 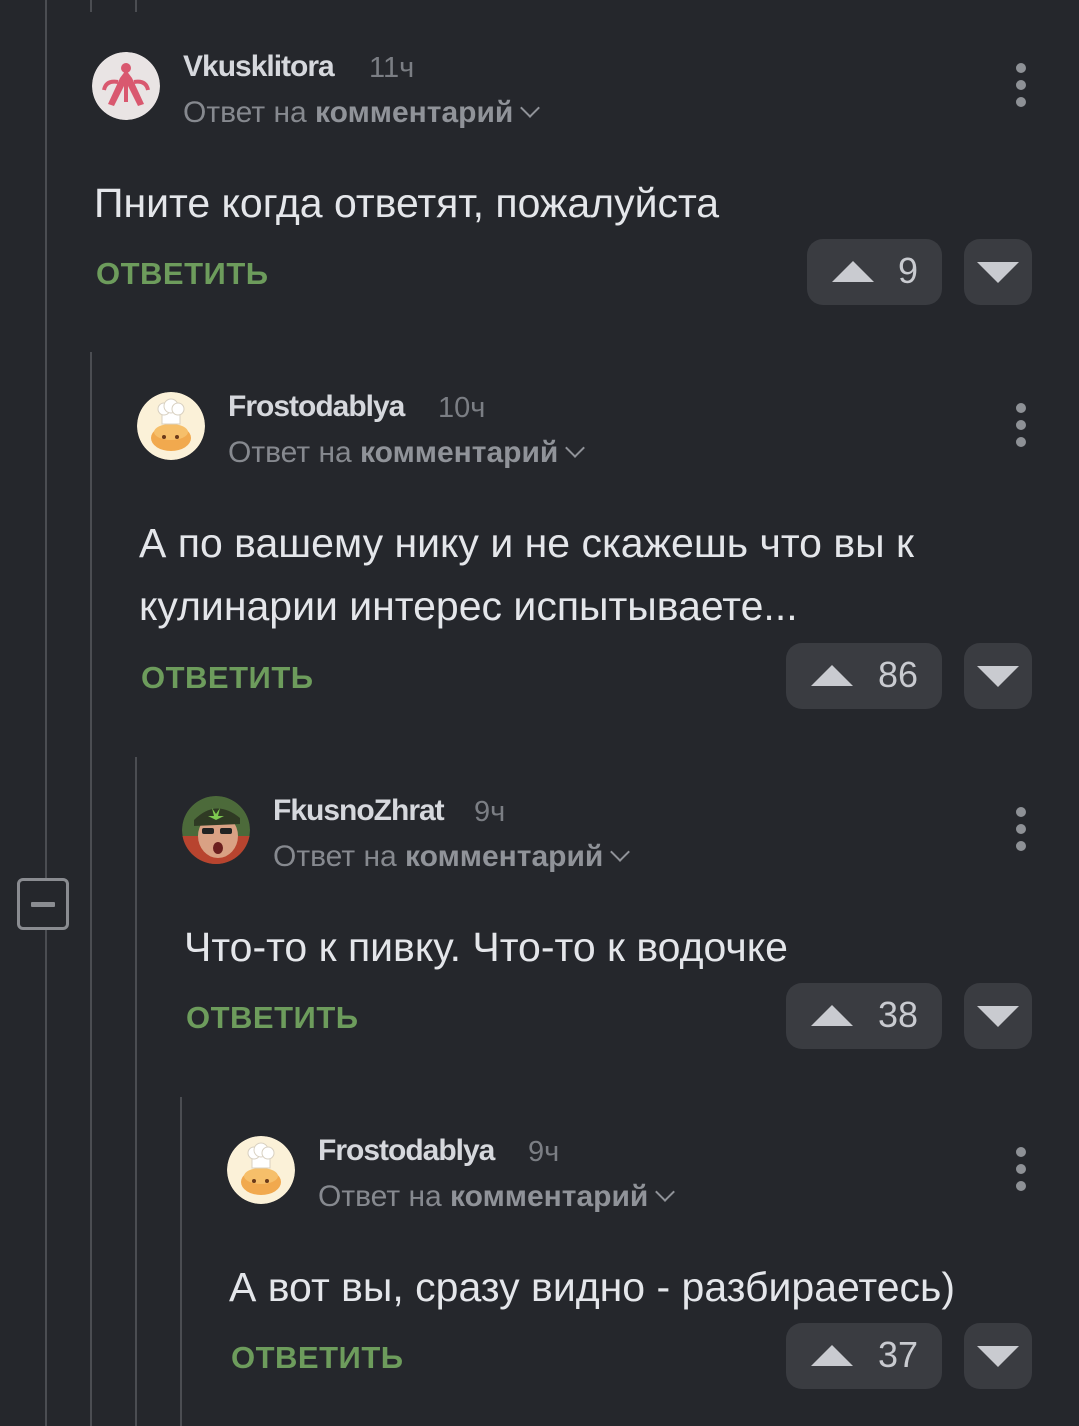 I want to click on comment-text-line: Пните когда ответят, пожалуйста, so click(x=407, y=203).